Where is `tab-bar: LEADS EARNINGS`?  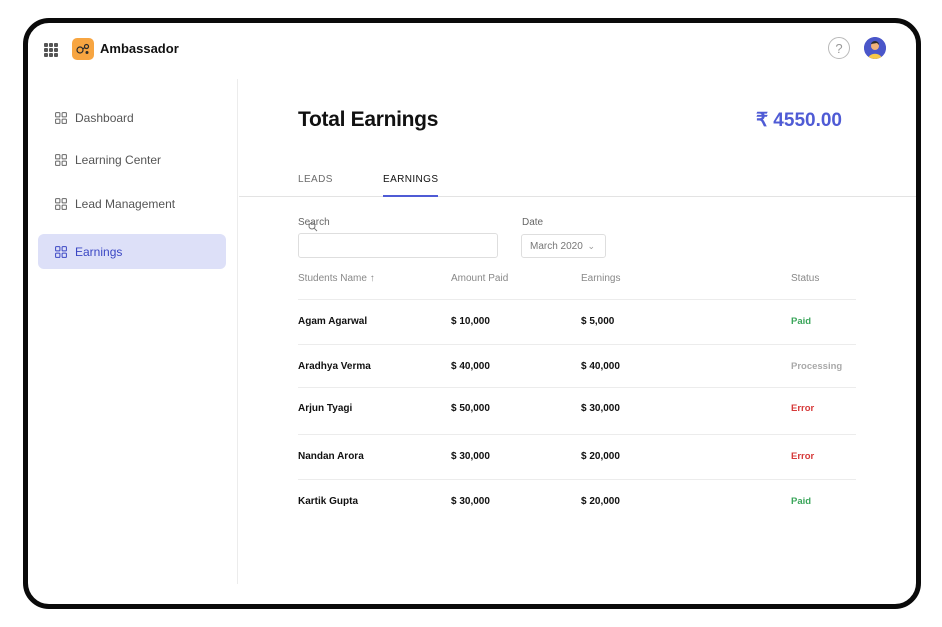 tab-bar: LEADS EARNINGS is located at coordinates (577, 185).